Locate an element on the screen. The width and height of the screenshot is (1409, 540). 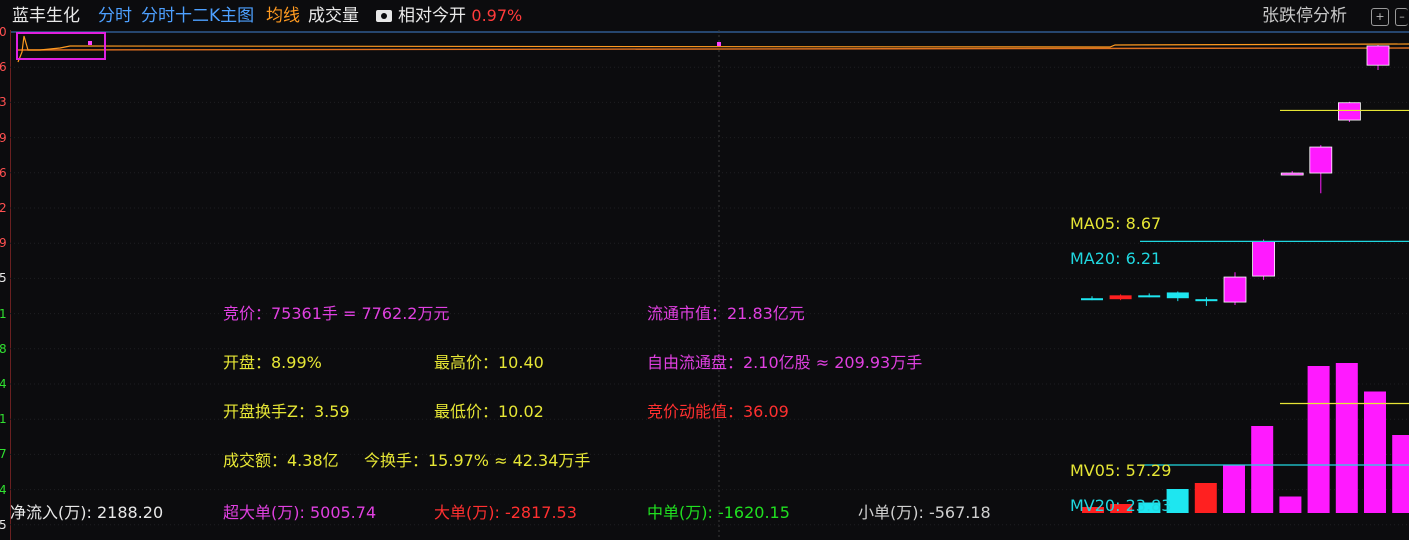
open-pct: 开盘：8.99% is located at coordinates (272, 362).